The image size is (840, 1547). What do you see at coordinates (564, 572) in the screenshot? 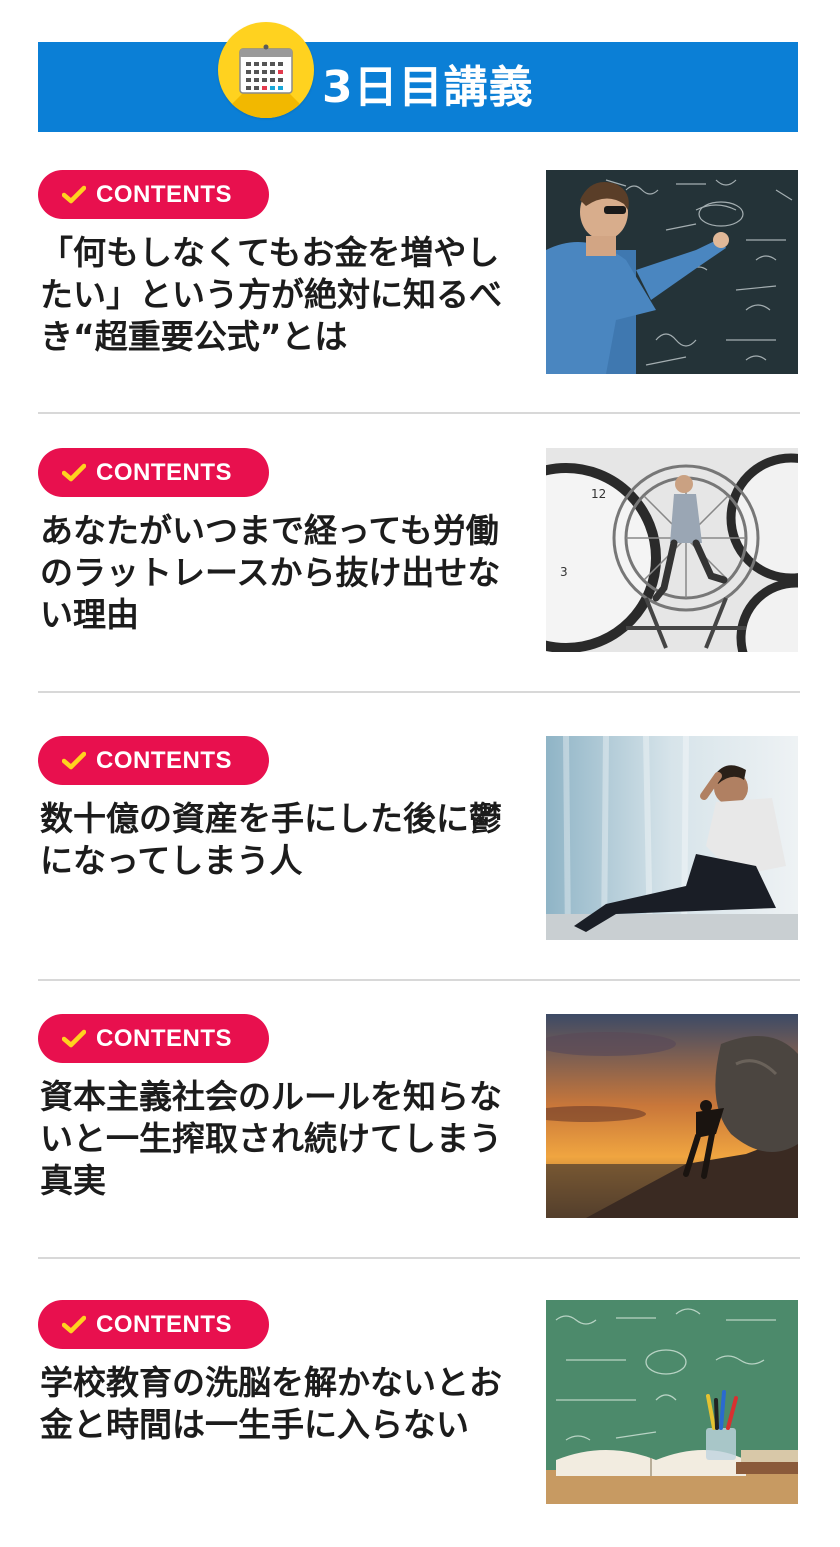
I see `svg-text: 3` at bounding box center [564, 572].